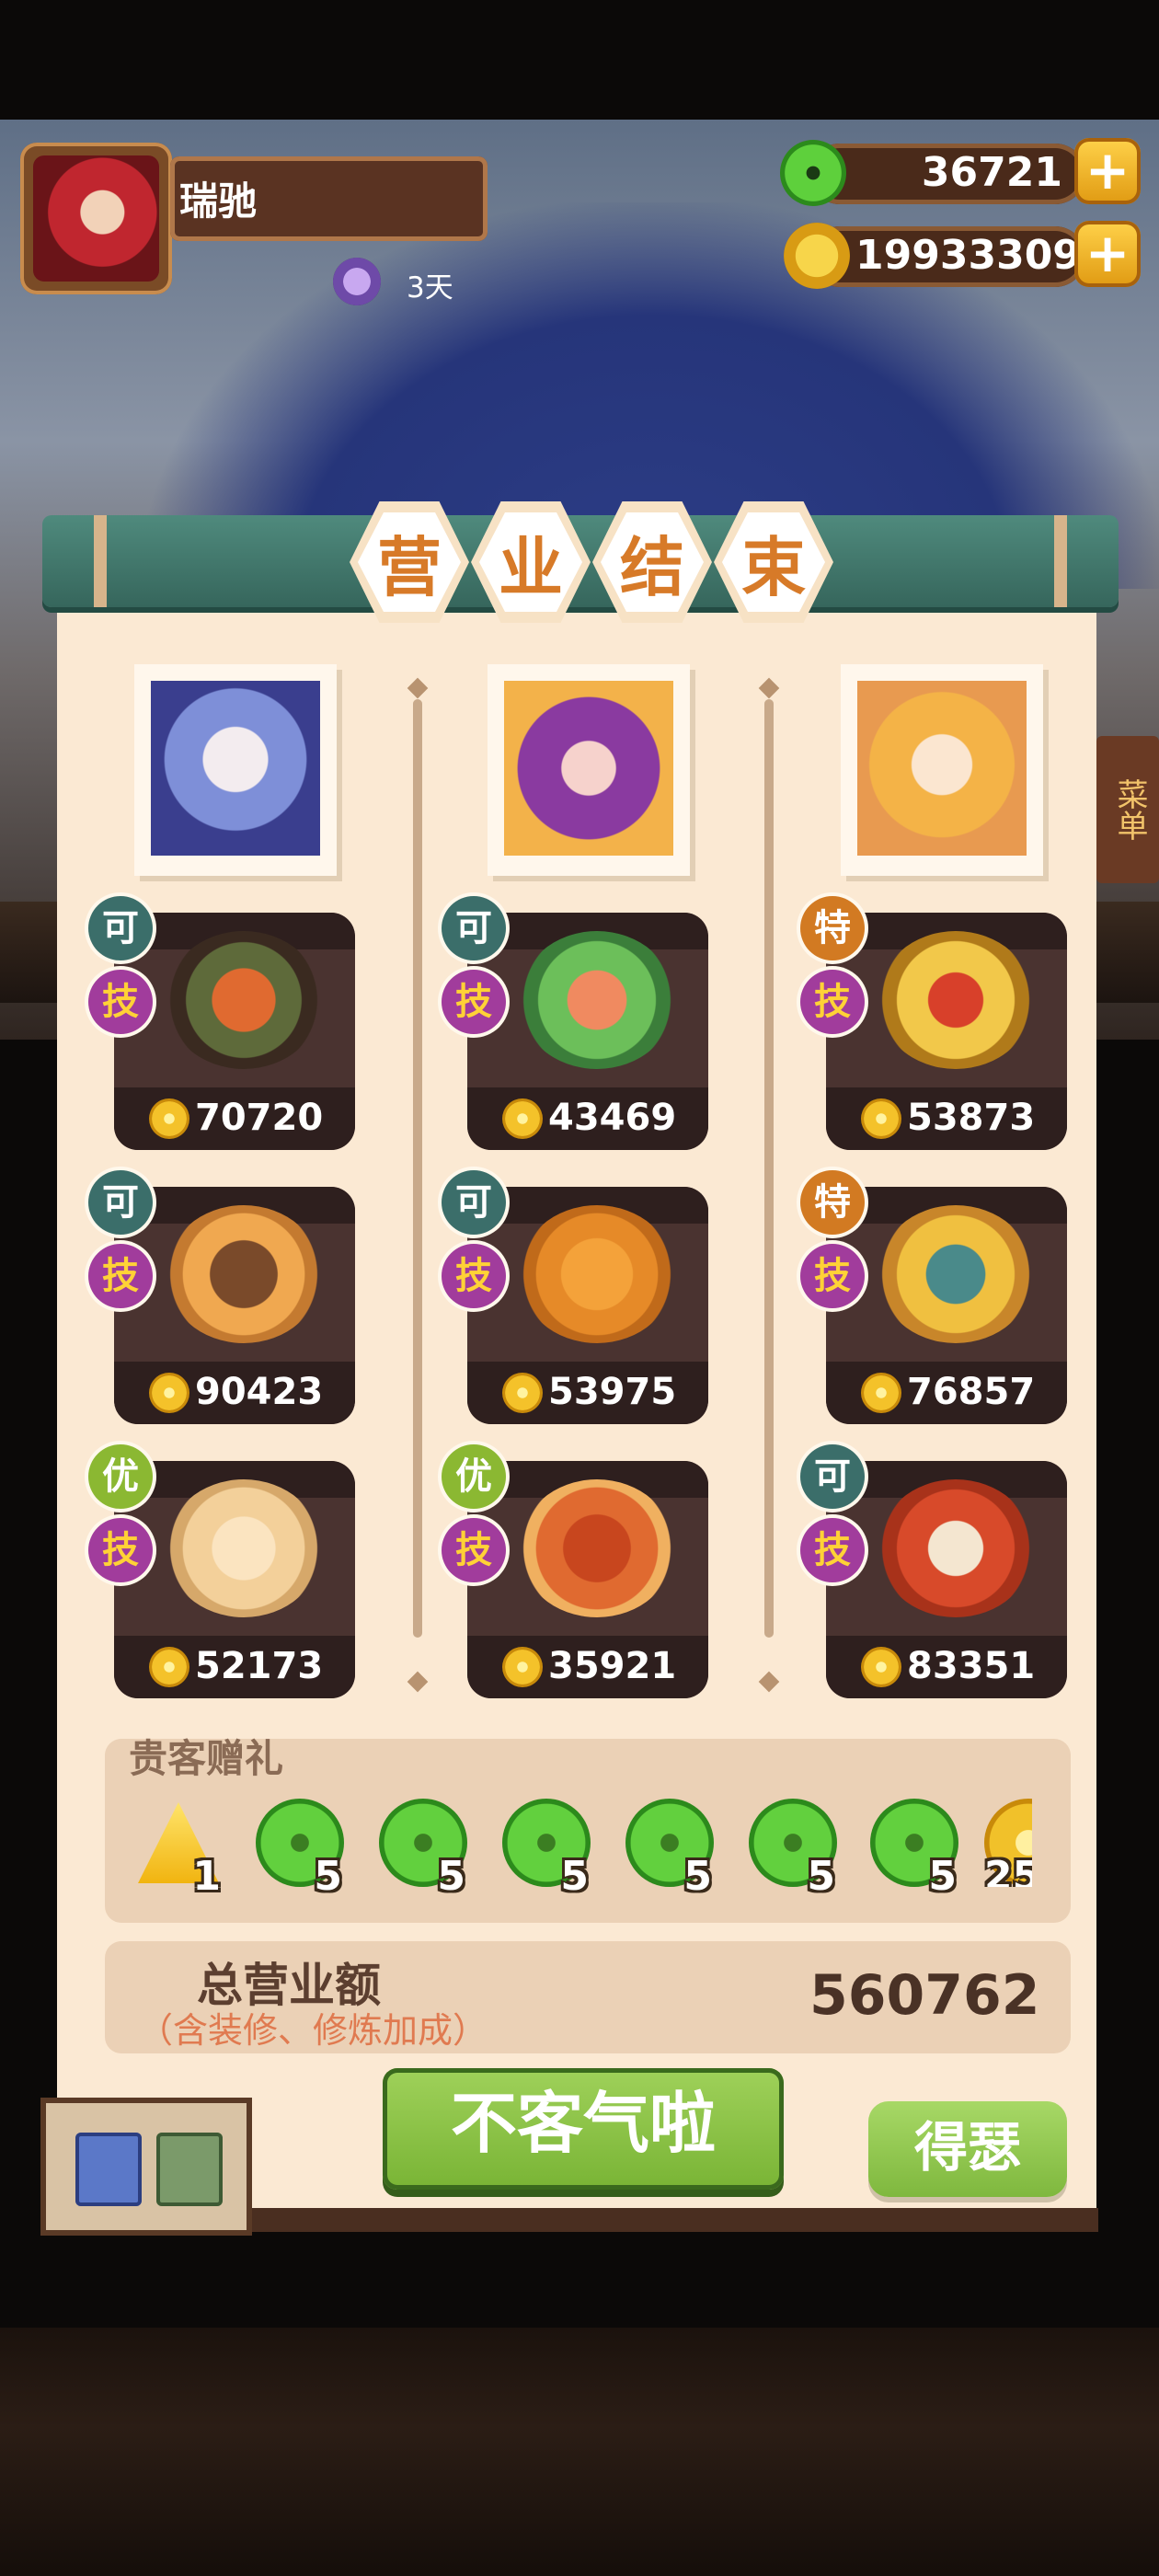  Describe the element at coordinates (313, 2030) in the screenshot. I see `total-revenue-note: （含装修、修炼加成）` at that location.